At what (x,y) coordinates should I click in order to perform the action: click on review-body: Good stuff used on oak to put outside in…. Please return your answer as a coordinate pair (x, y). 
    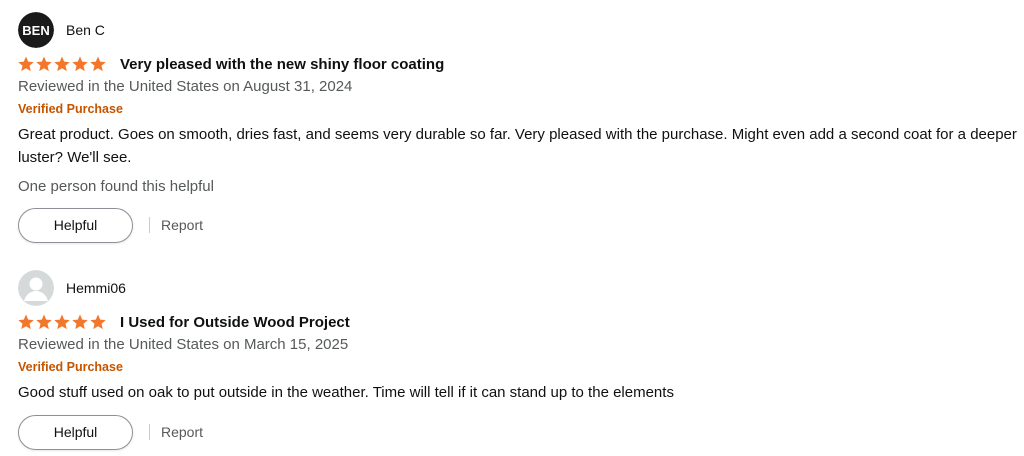
    Looking at the image, I should click on (346, 392).